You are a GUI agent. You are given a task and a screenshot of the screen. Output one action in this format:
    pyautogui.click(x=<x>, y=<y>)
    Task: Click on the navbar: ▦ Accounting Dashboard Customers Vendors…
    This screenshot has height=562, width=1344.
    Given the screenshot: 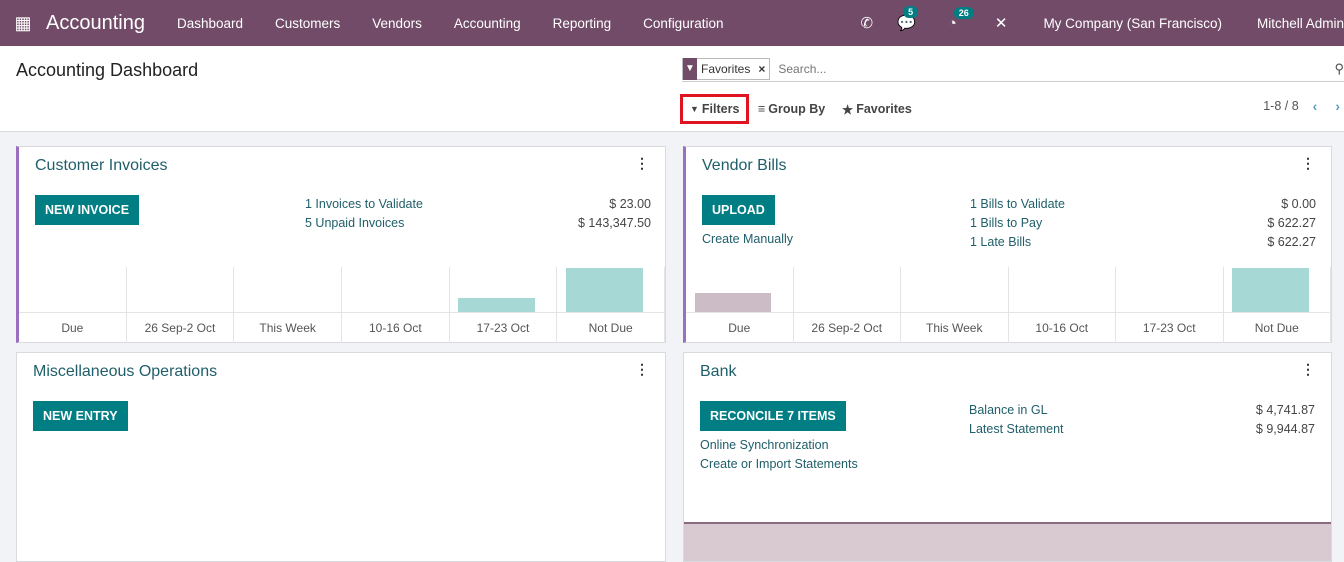 What is the action you would take?
    pyautogui.click(x=672, y=23)
    